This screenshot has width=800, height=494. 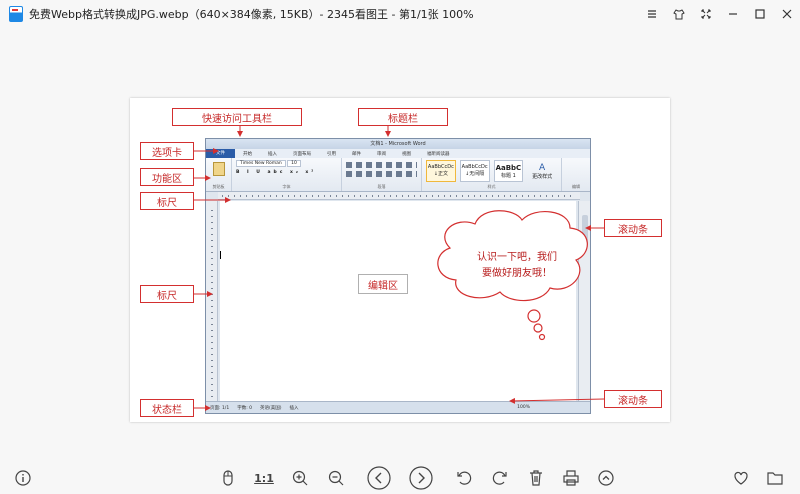 What do you see at coordinates (272, 154) in the screenshot?
I see `word-tab: 插入` at bounding box center [272, 154].